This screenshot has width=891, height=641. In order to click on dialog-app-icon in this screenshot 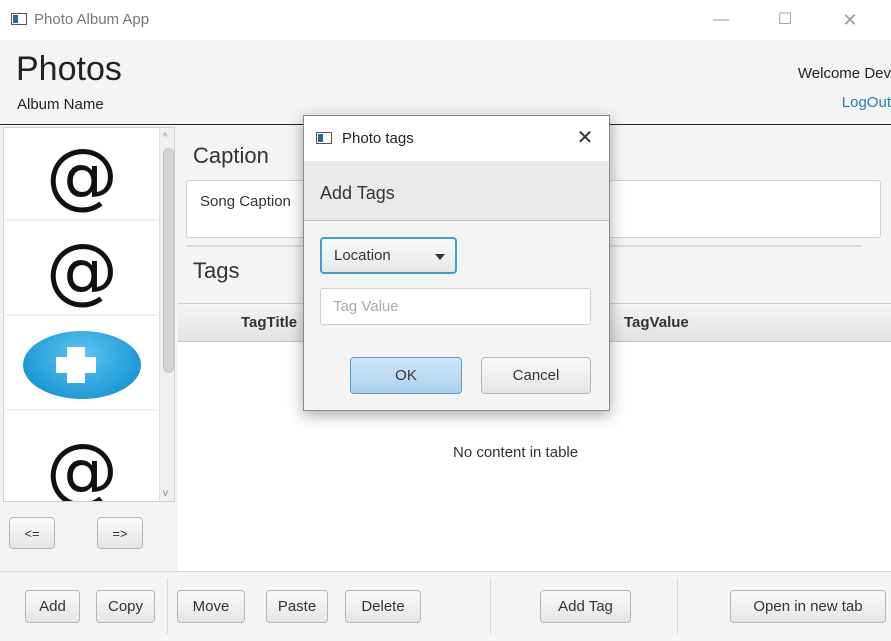, I will do `click(324, 138)`.